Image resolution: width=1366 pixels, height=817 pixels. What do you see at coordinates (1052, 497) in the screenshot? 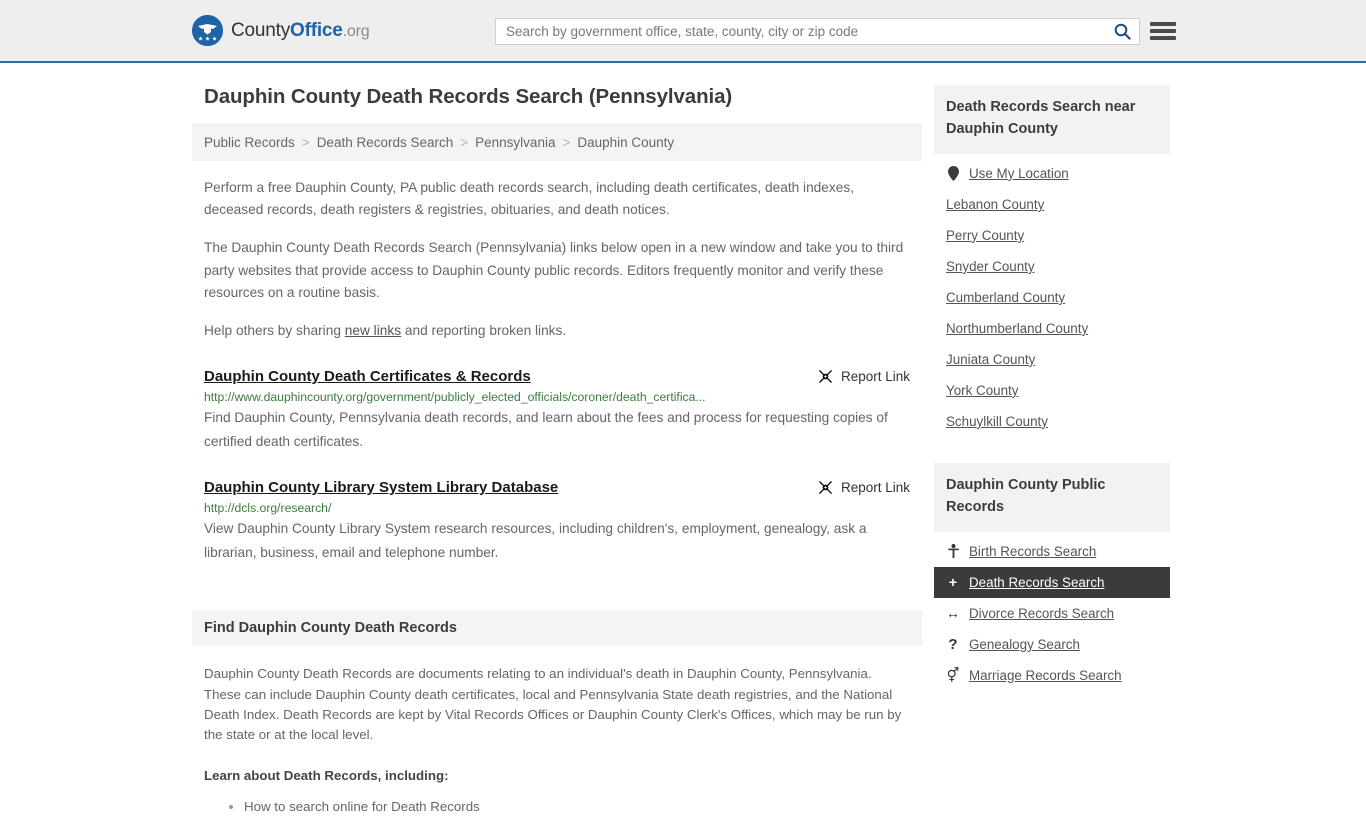
I see `public-records-heading: Dauphin County Public Records` at bounding box center [1052, 497].